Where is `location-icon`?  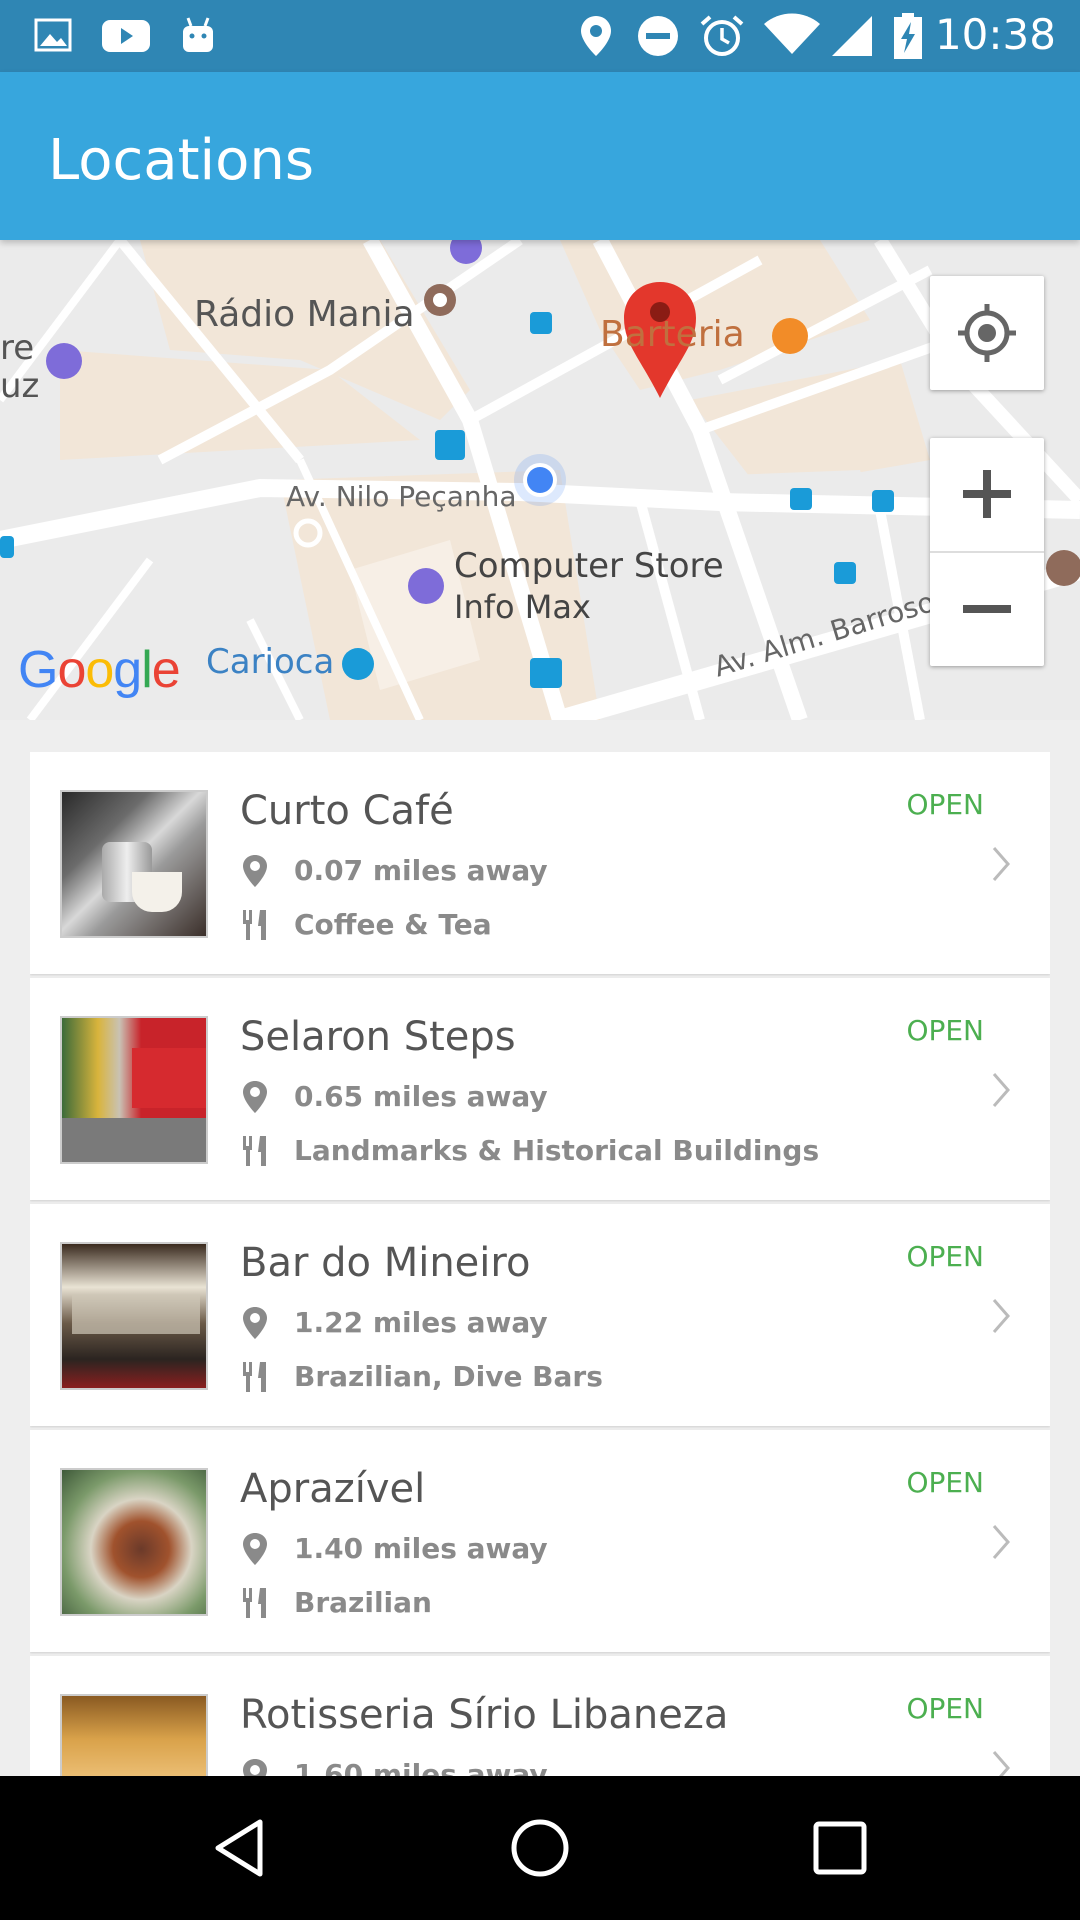 location-icon is located at coordinates (596, 36).